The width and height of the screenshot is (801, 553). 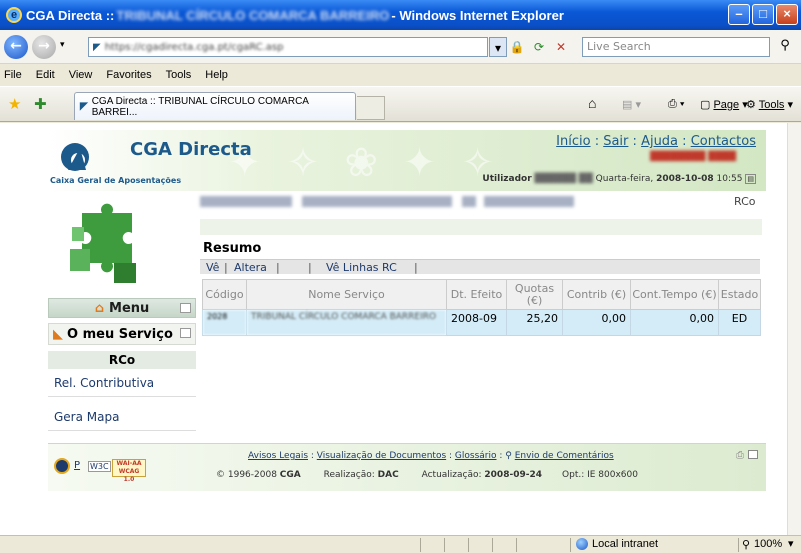 What do you see at coordinates (676, 104) in the screenshot?
I see `print-icon: ⎙ ▾` at bounding box center [676, 104].